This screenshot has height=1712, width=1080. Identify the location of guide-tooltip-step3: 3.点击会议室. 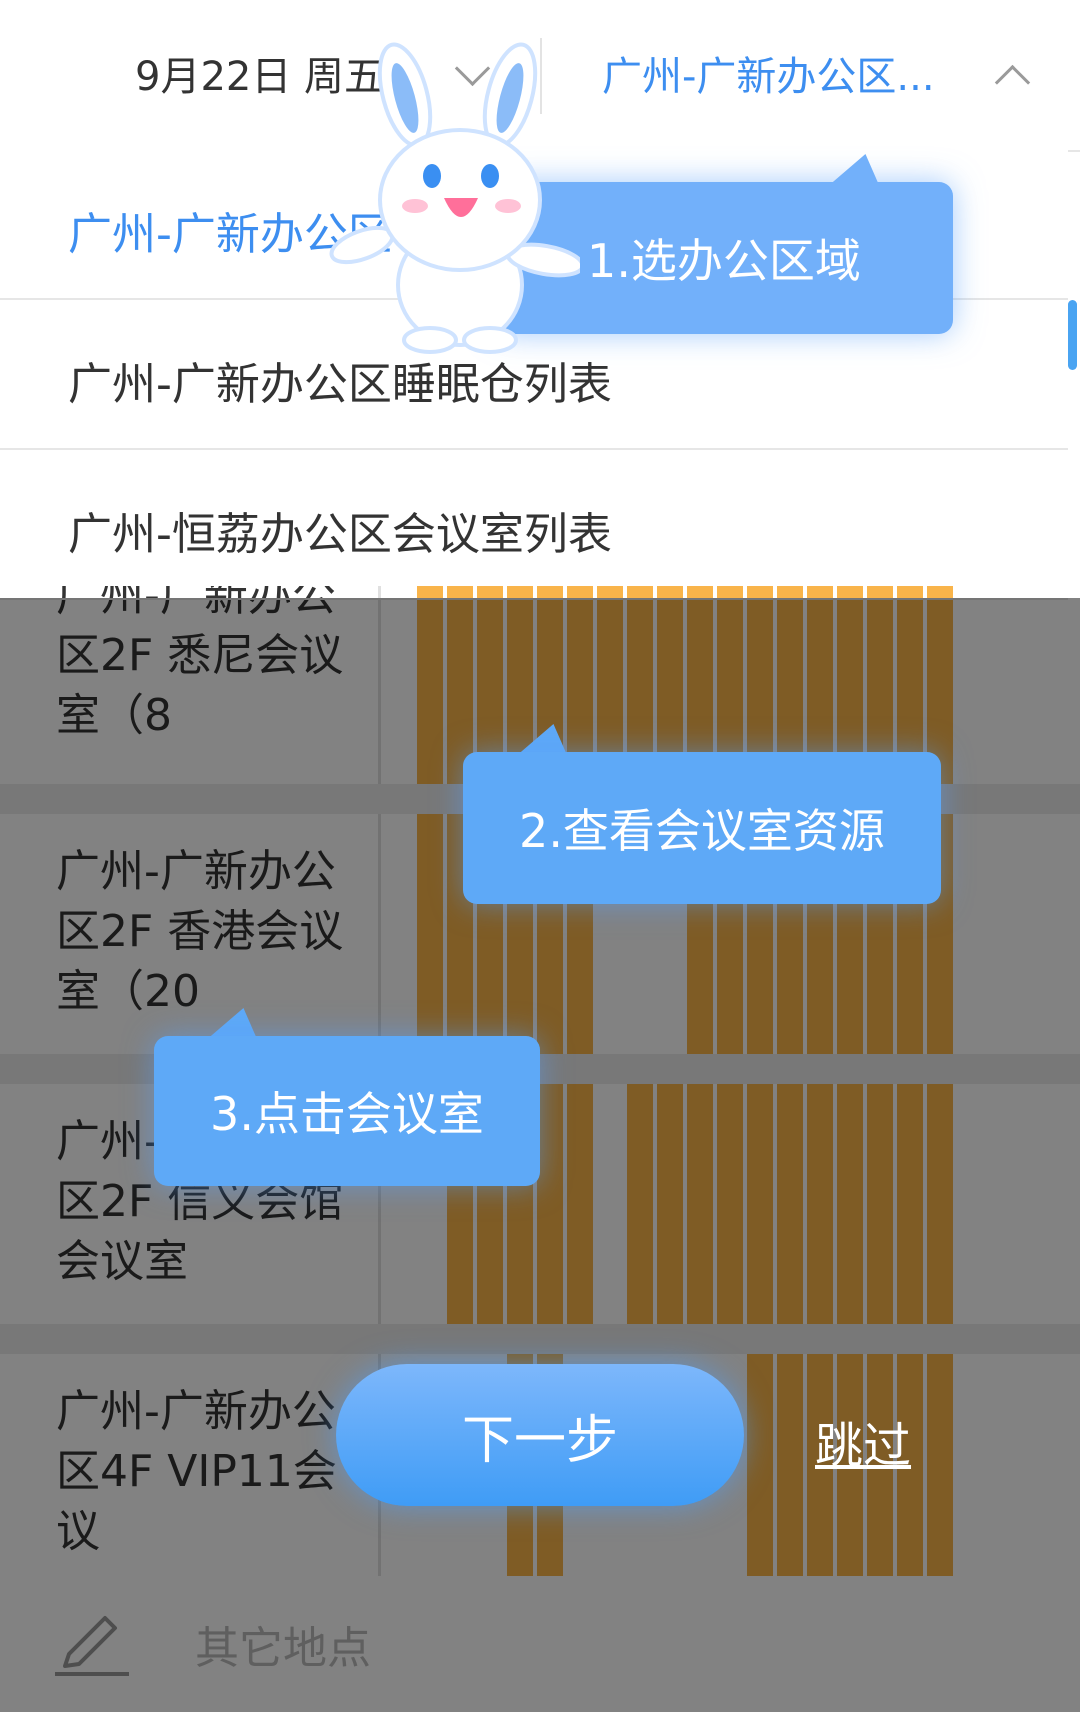
(347, 1111).